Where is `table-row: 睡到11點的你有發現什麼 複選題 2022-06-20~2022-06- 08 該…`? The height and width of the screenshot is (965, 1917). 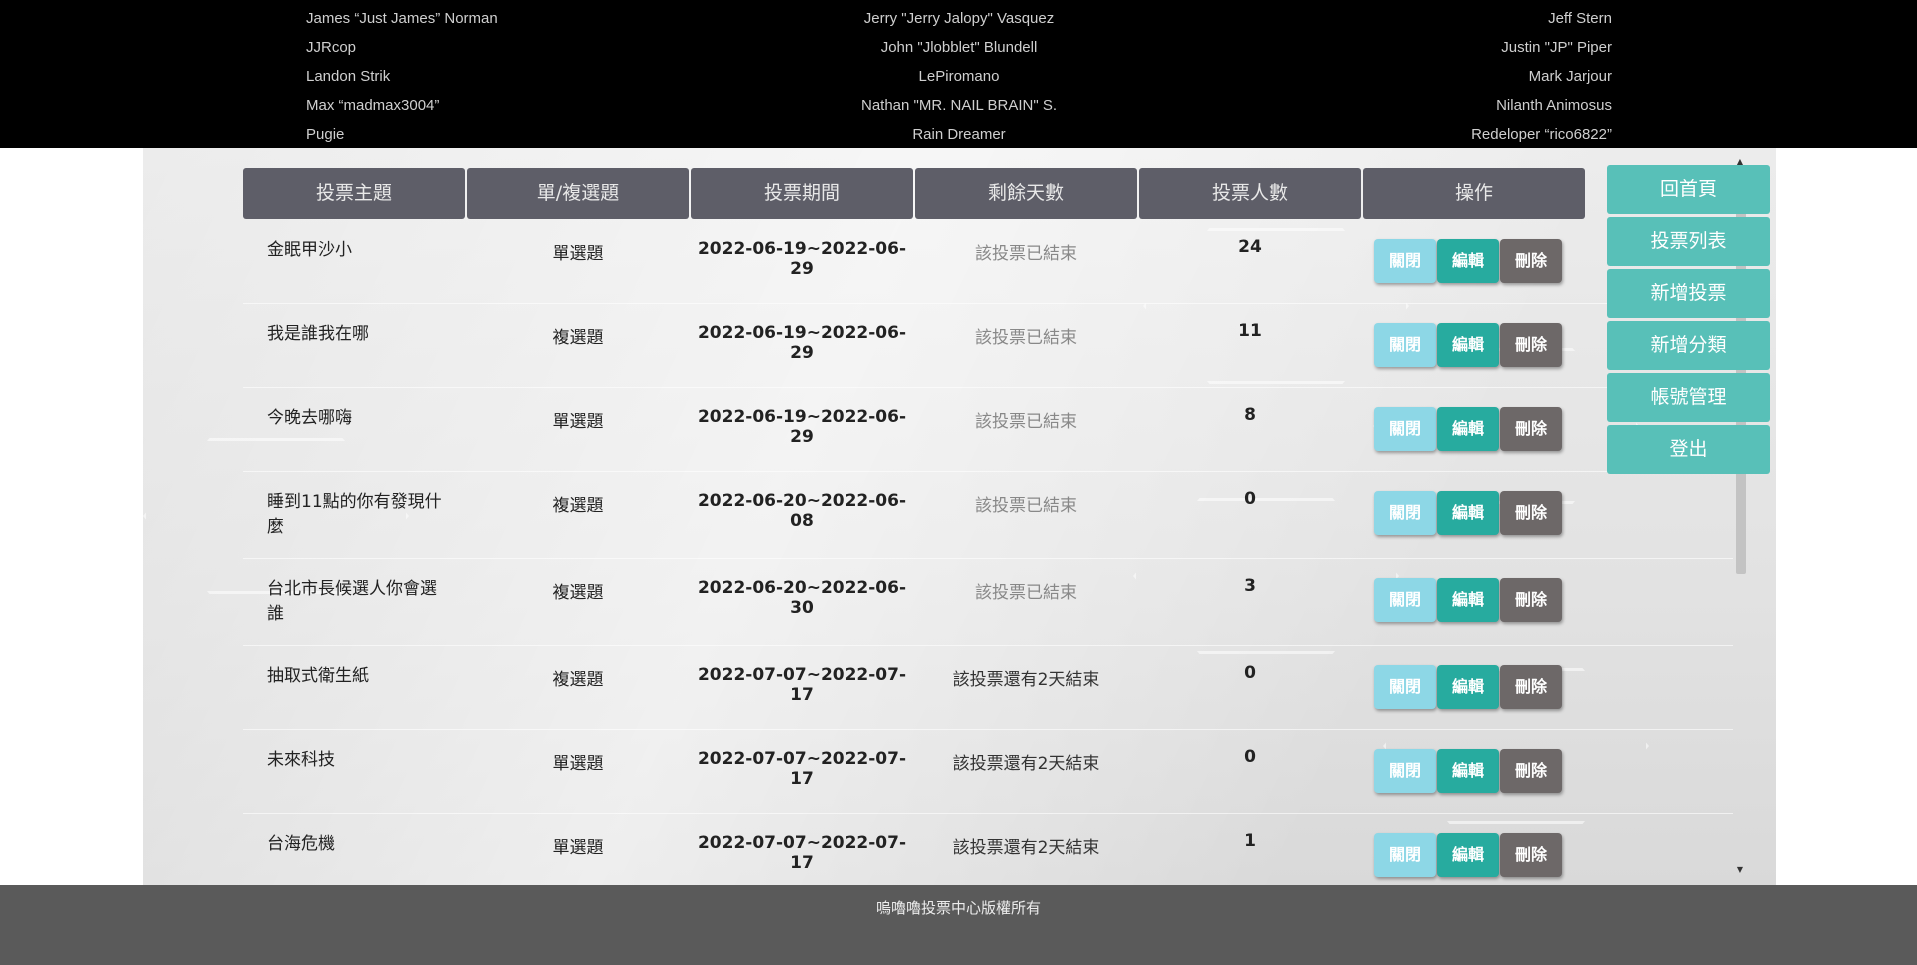
table-row: 睡到11點的你有發現什麼 複選題 2022-06-20~2022-06- 08 該… is located at coordinates (988, 515).